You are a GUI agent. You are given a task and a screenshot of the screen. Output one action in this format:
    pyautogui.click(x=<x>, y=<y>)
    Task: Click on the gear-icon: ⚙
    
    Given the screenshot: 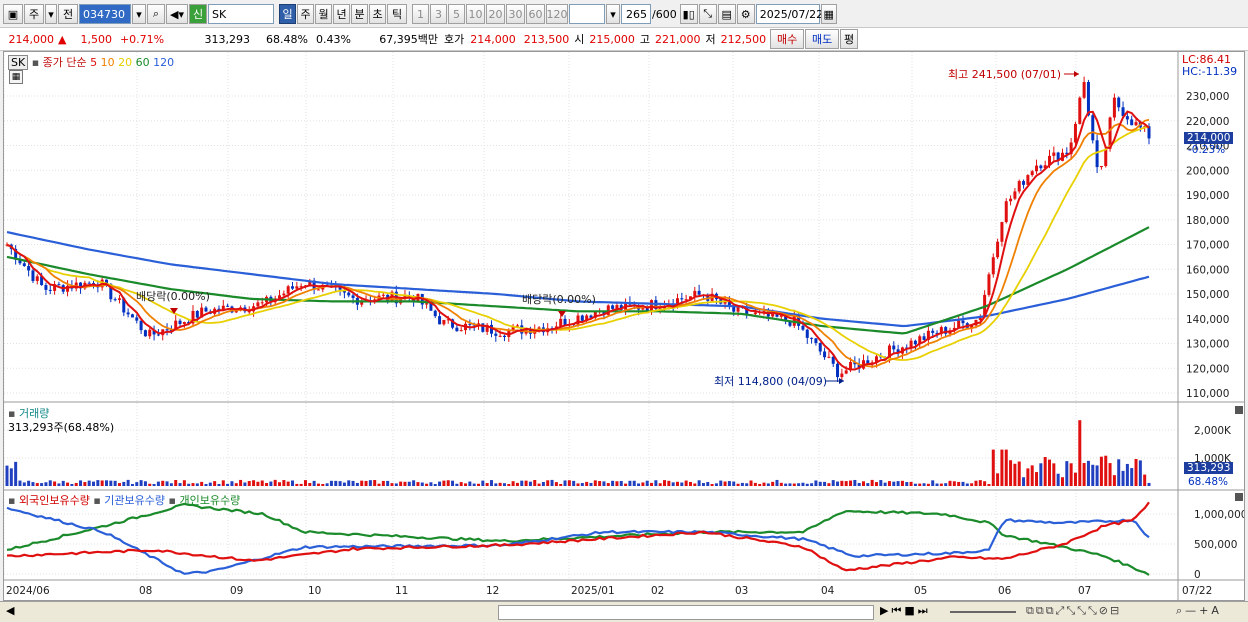 What is the action you would take?
    pyautogui.click(x=745, y=14)
    